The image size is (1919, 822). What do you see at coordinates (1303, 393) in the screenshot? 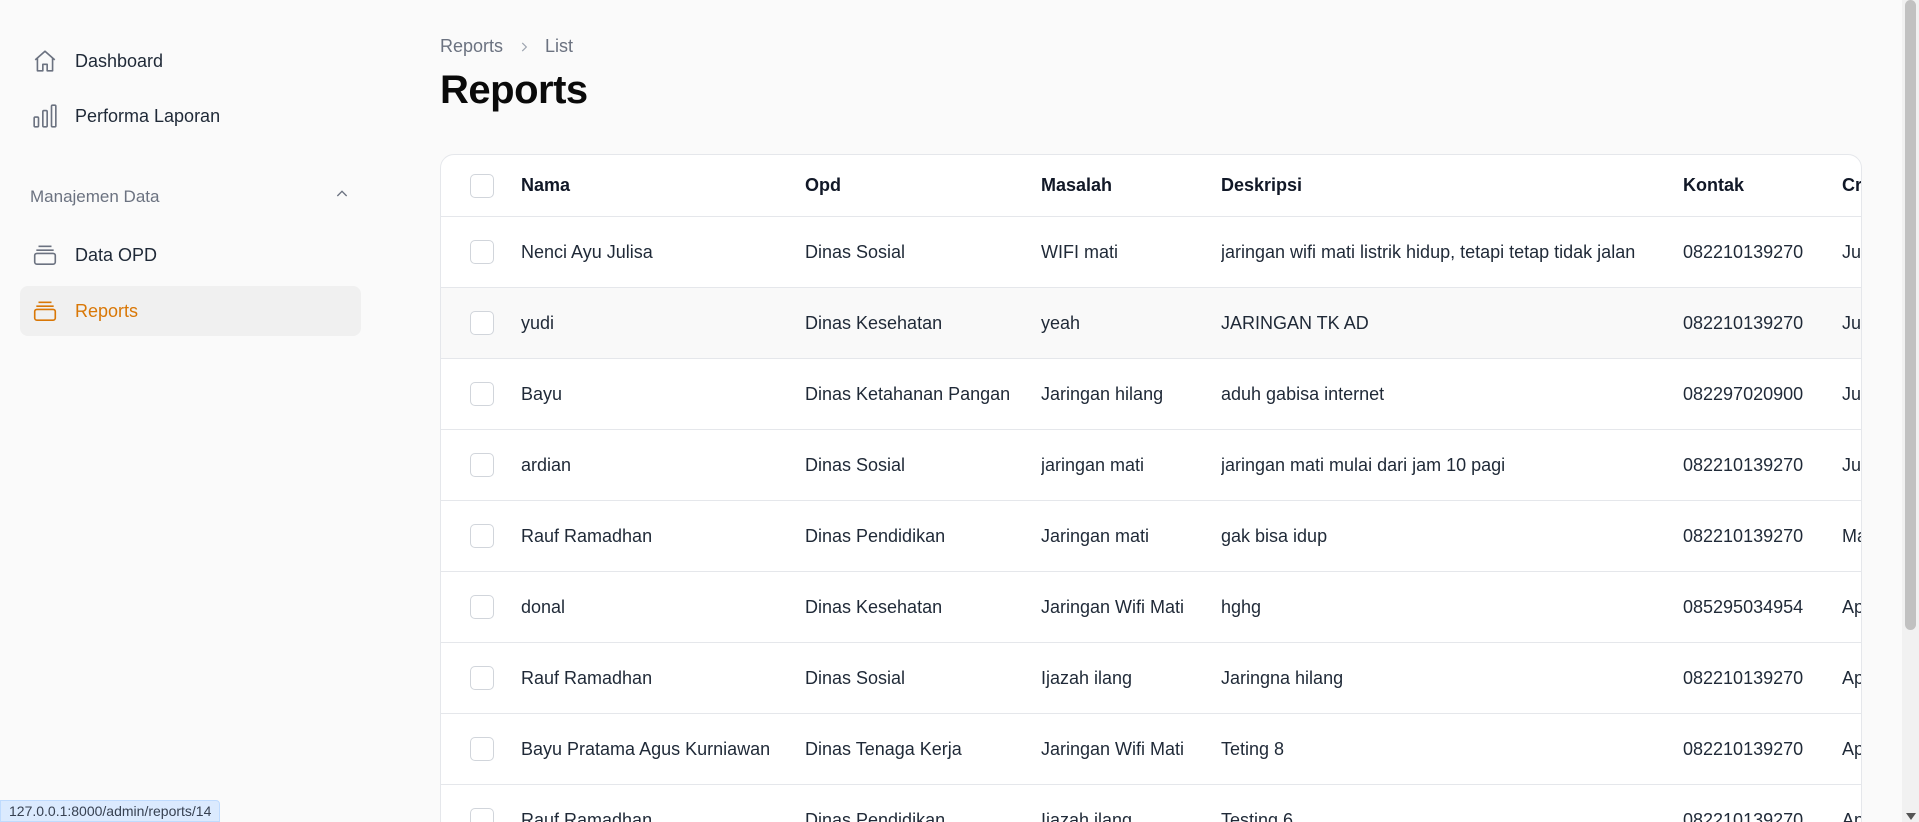
I see `cell-deskripsi: aduh gabisa internet` at bounding box center [1303, 393].